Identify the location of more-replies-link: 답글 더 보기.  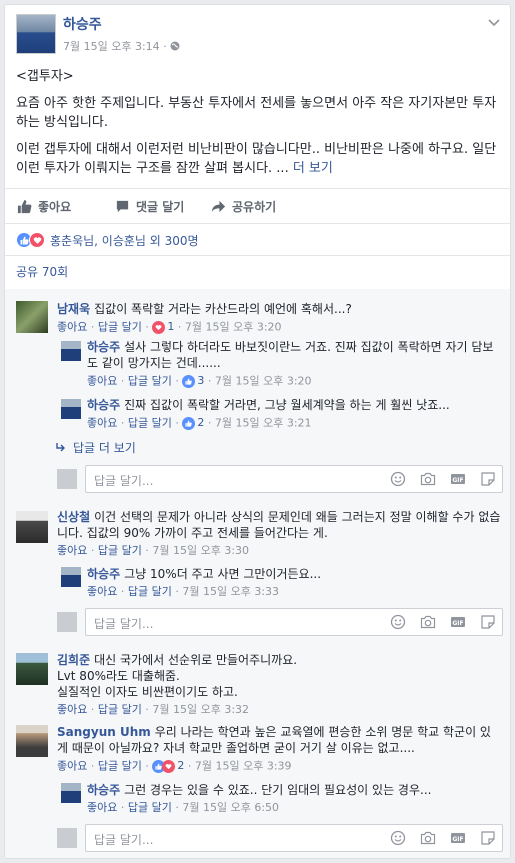
(95, 447).